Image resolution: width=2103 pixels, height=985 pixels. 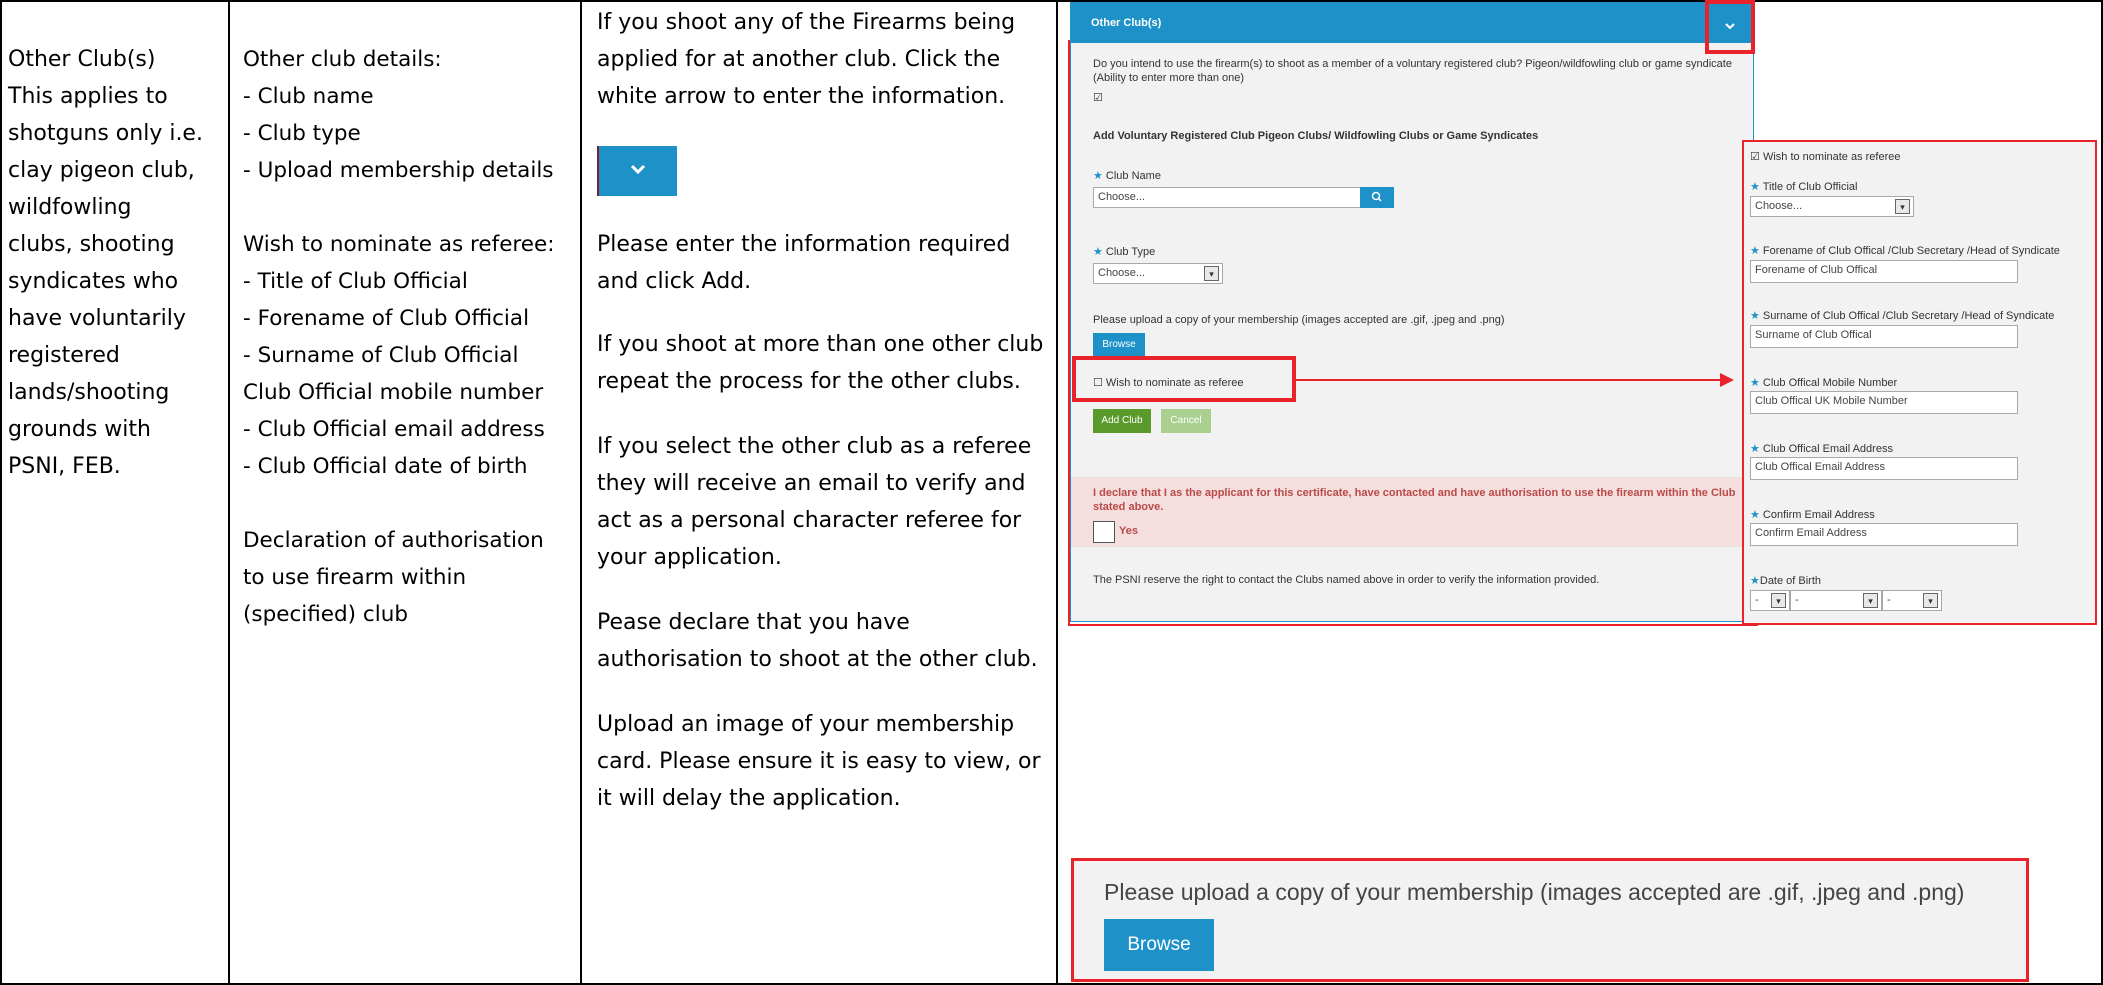 I want to click on email-input: Club Offical Email Address, so click(x=1884, y=468).